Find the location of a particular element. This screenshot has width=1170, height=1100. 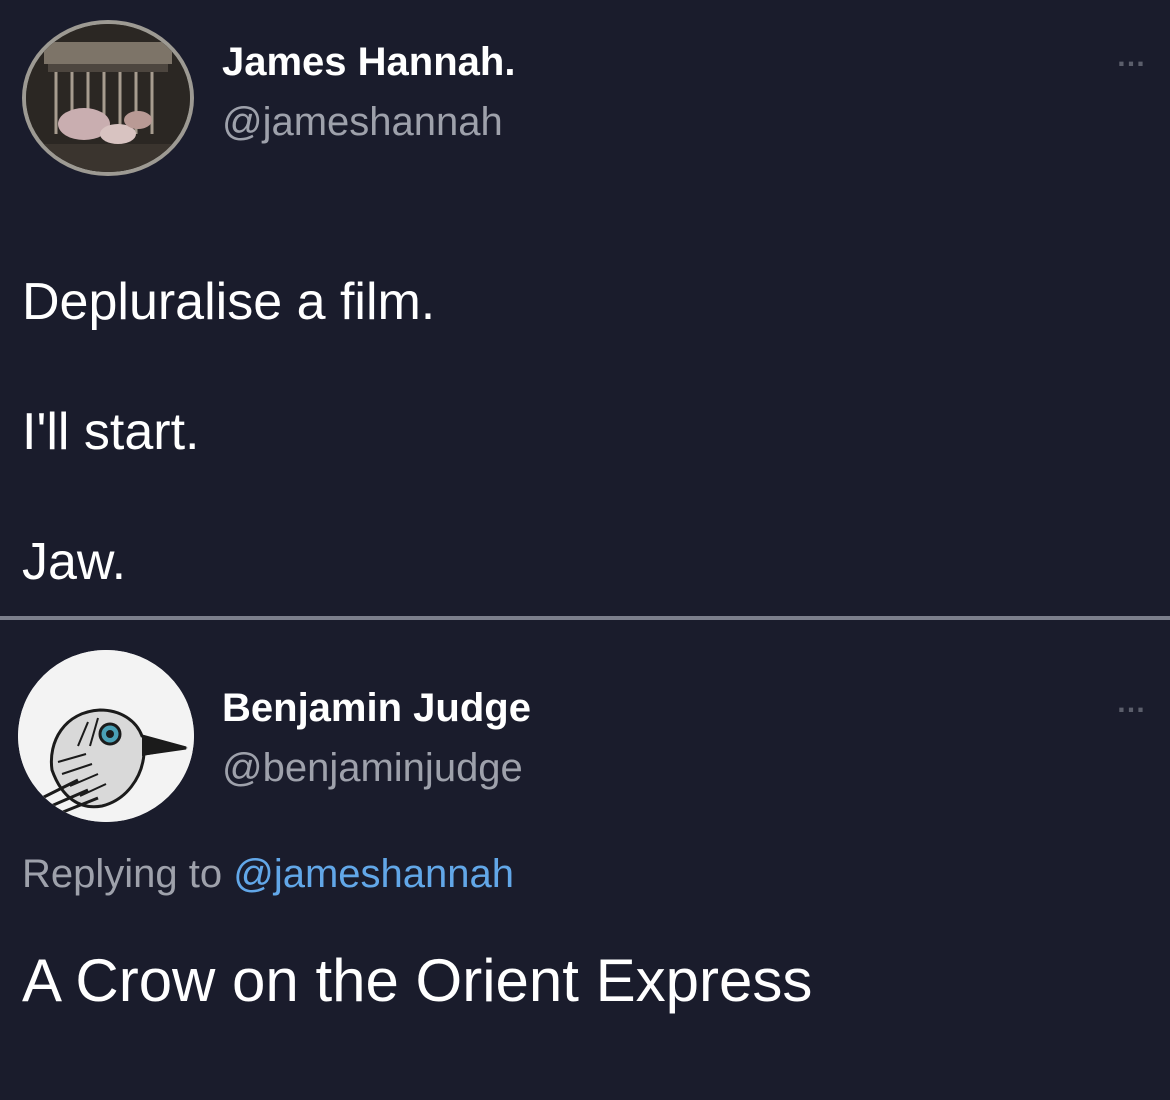

author-name: James Hannah. is located at coordinates (368, 62).